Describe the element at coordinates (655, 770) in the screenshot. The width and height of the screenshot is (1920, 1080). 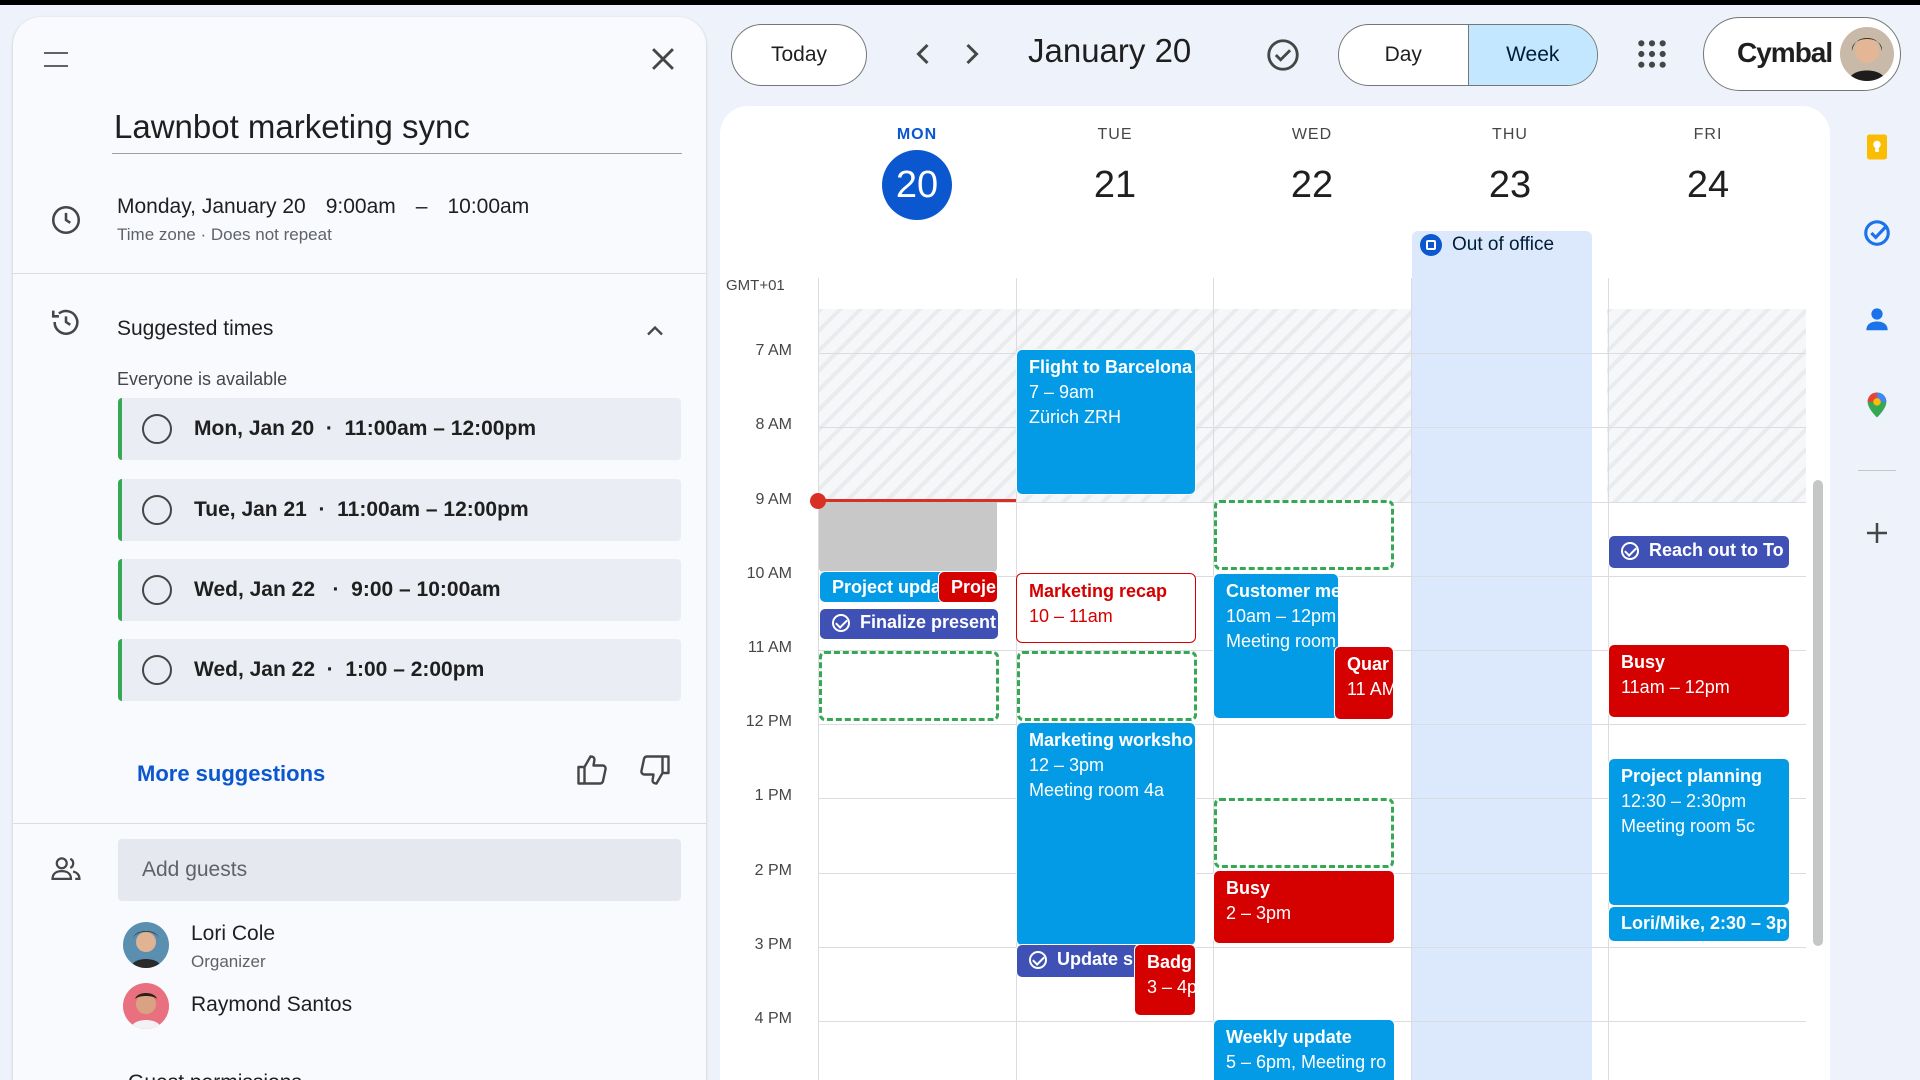
I see `thumb-down-icon` at that location.